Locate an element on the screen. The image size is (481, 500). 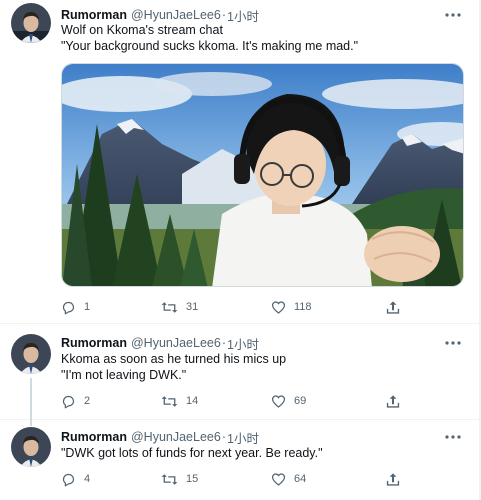
like-button: 69 is located at coordinates (288, 401).